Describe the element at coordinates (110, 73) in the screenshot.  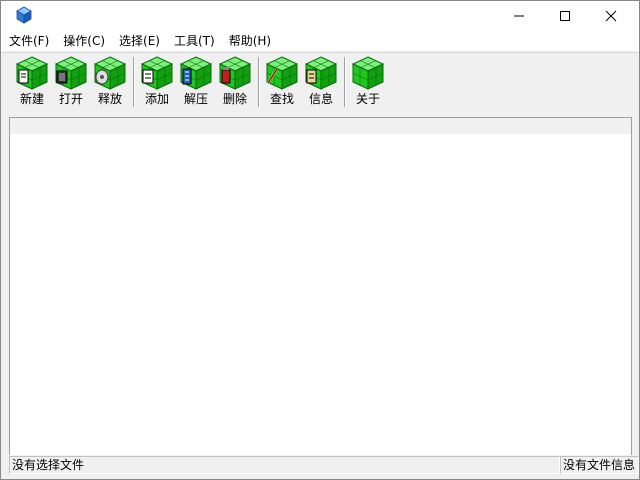
I see `release-icon` at that location.